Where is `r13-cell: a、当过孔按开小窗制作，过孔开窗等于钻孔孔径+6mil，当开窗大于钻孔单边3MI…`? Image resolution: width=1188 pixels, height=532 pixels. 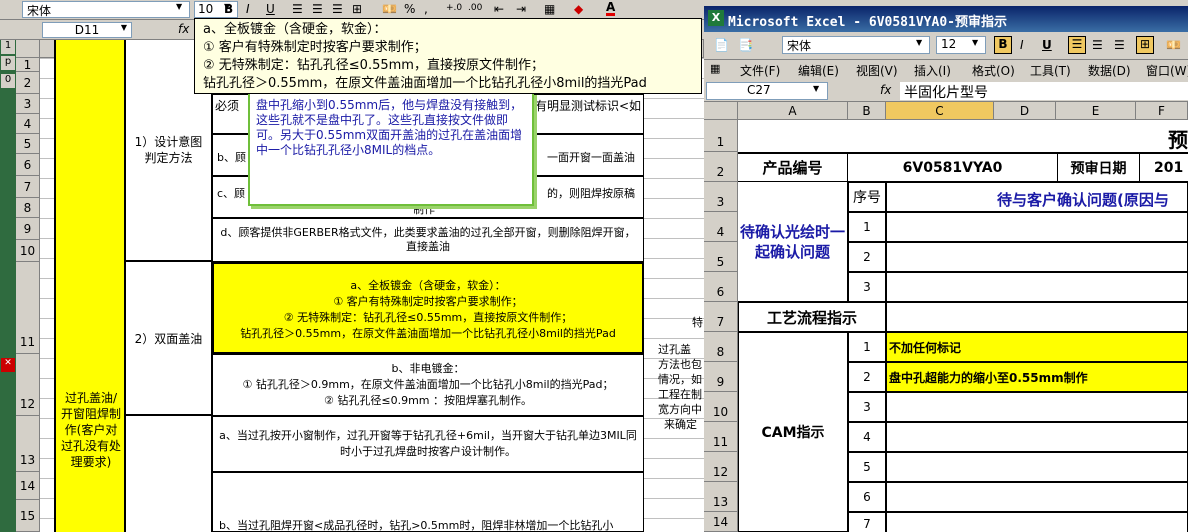
r13-cell: a、当过孔按开小窗制作，过孔开窗等于钻孔孔径+6mil，当开窗大于钻孔单边3MI… is located at coordinates (428, 444).